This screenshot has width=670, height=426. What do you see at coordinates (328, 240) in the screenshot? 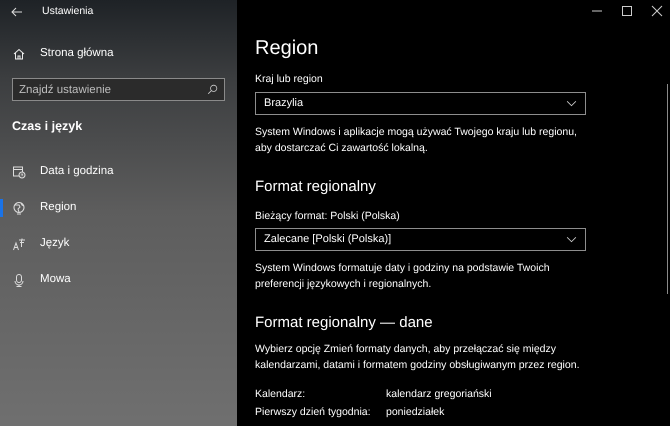
I see `dropdown-value: Zalecane [Polski (Polska)]` at bounding box center [328, 240].